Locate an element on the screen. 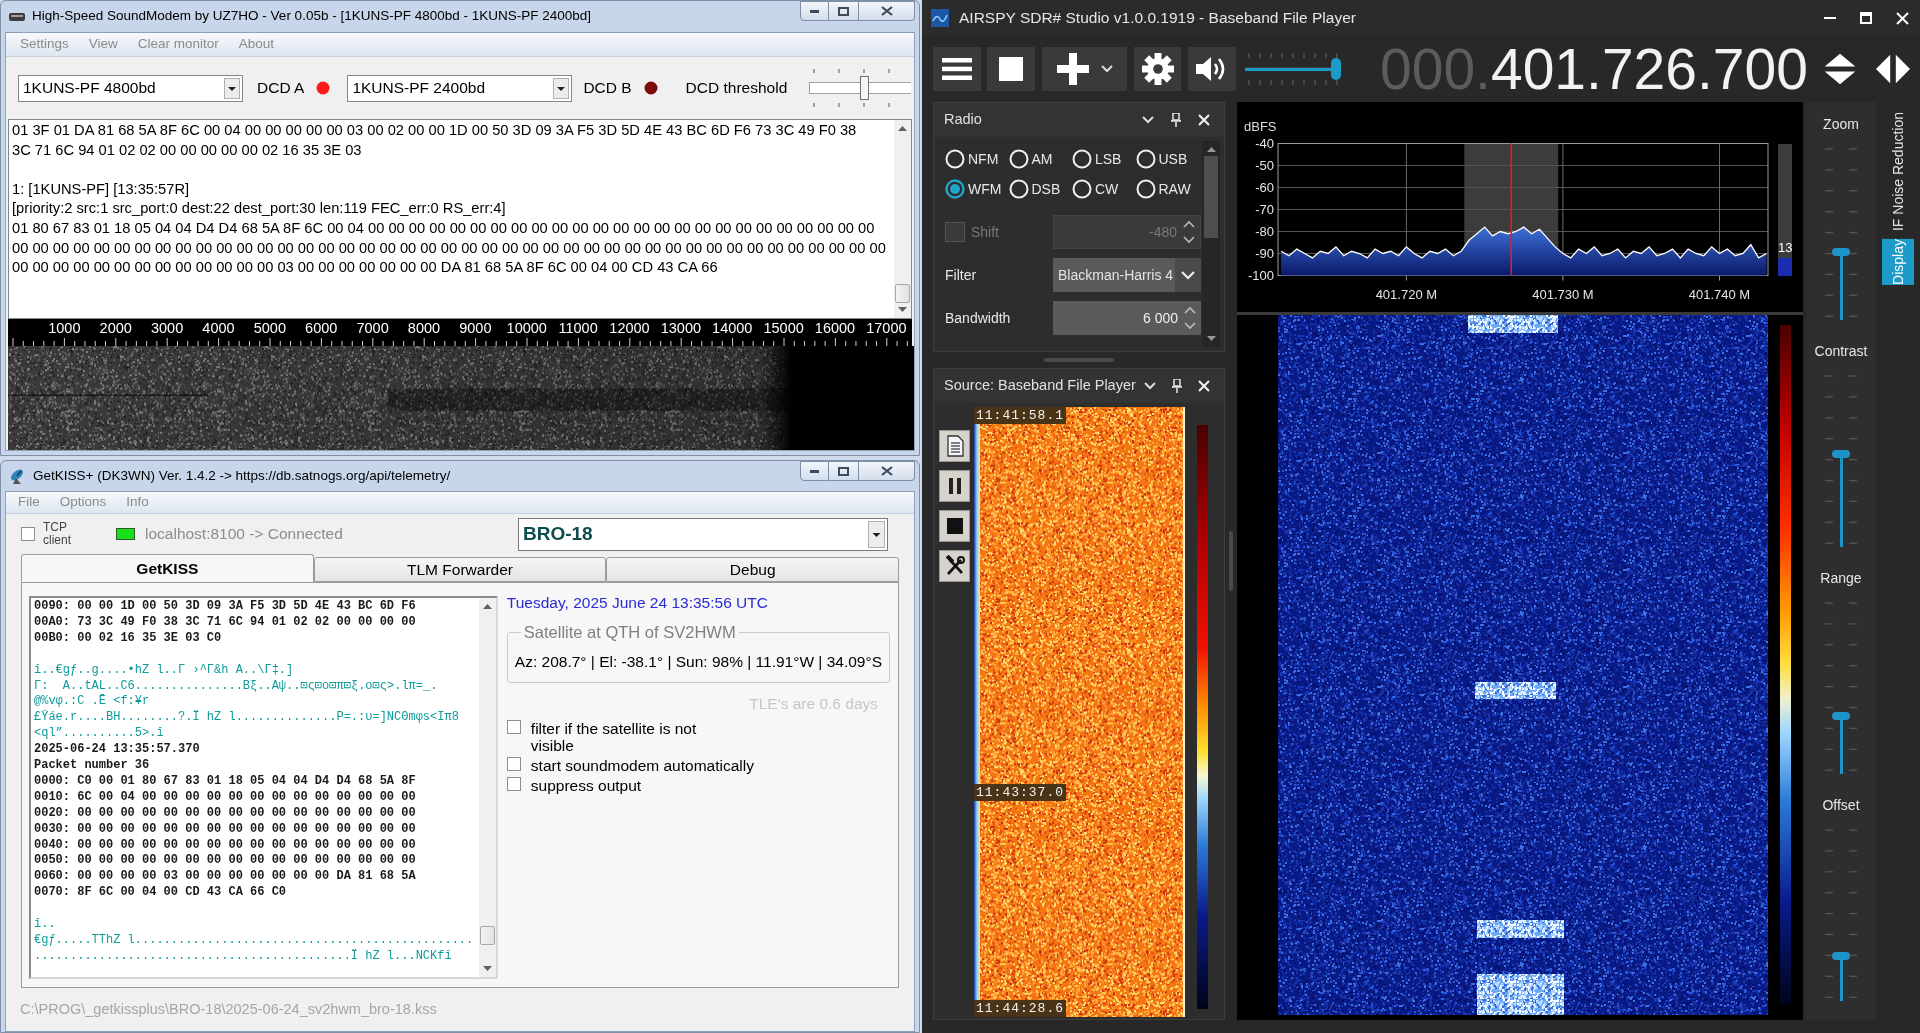  satellite-select: BRO-18 is located at coordinates (703, 534).